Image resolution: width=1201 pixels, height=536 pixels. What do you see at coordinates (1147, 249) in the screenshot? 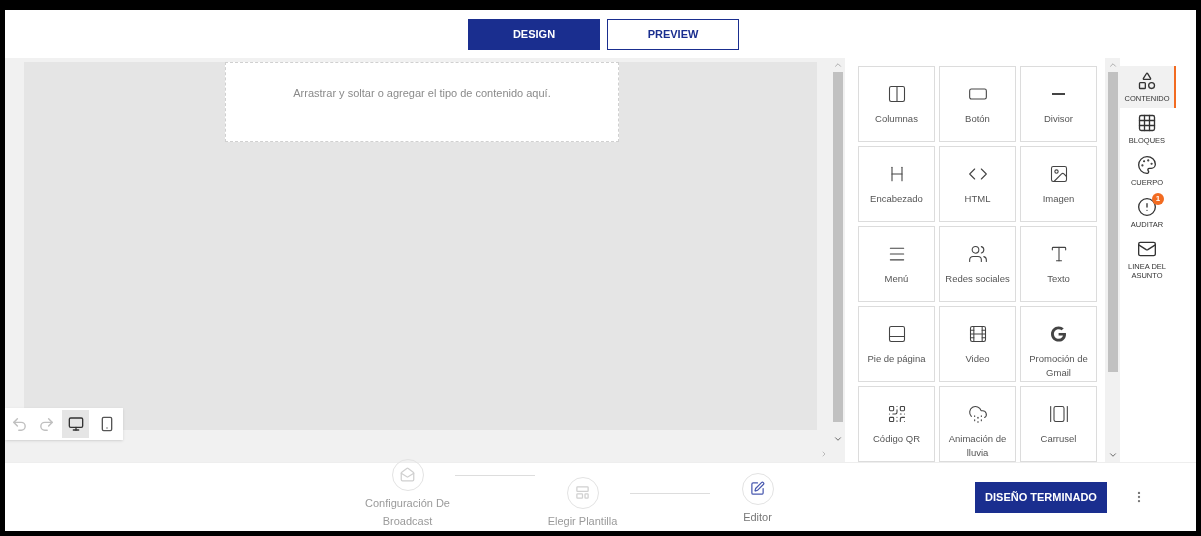
I see `mail-icon` at bounding box center [1147, 249].